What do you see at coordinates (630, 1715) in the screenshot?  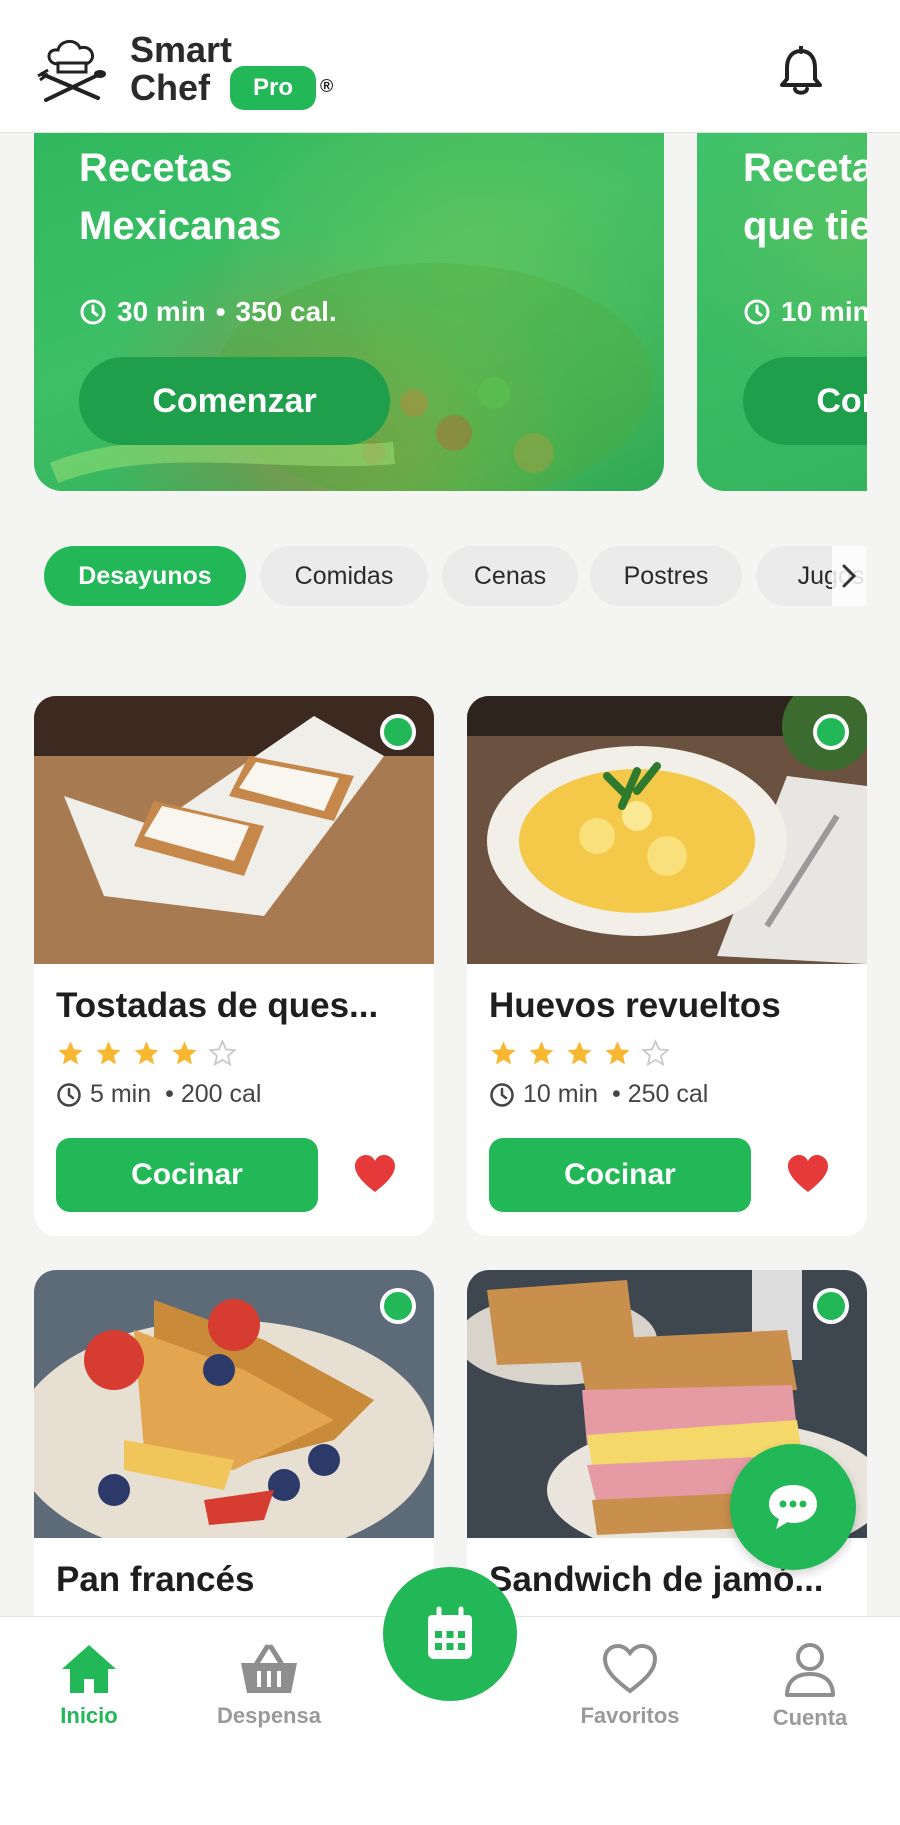 I see `nav-label: Favoritos` at bounding box center [630, 1715].